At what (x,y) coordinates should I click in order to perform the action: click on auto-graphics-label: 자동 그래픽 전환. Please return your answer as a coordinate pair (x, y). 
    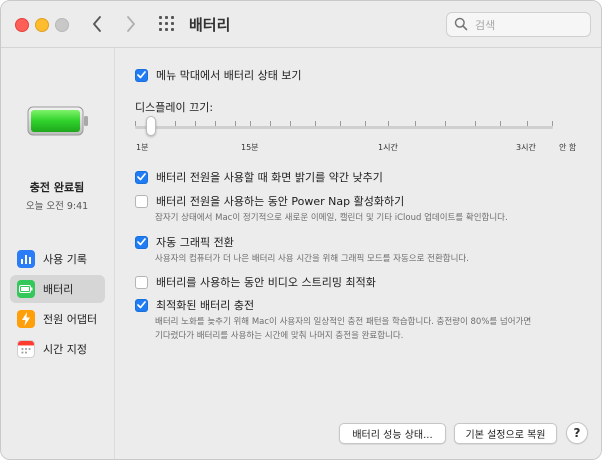
    Looking at the image, I should click on (195, 242).